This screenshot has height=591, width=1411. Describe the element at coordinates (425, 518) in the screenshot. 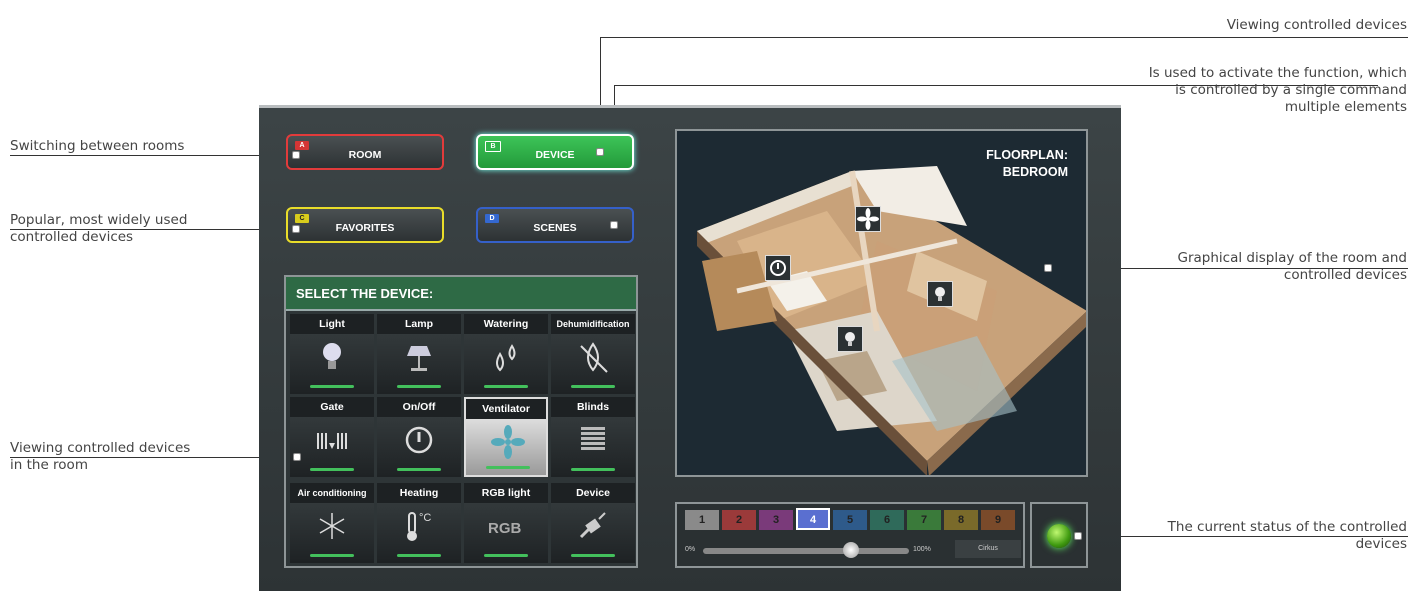

I see `svg-text: °C` at that location.